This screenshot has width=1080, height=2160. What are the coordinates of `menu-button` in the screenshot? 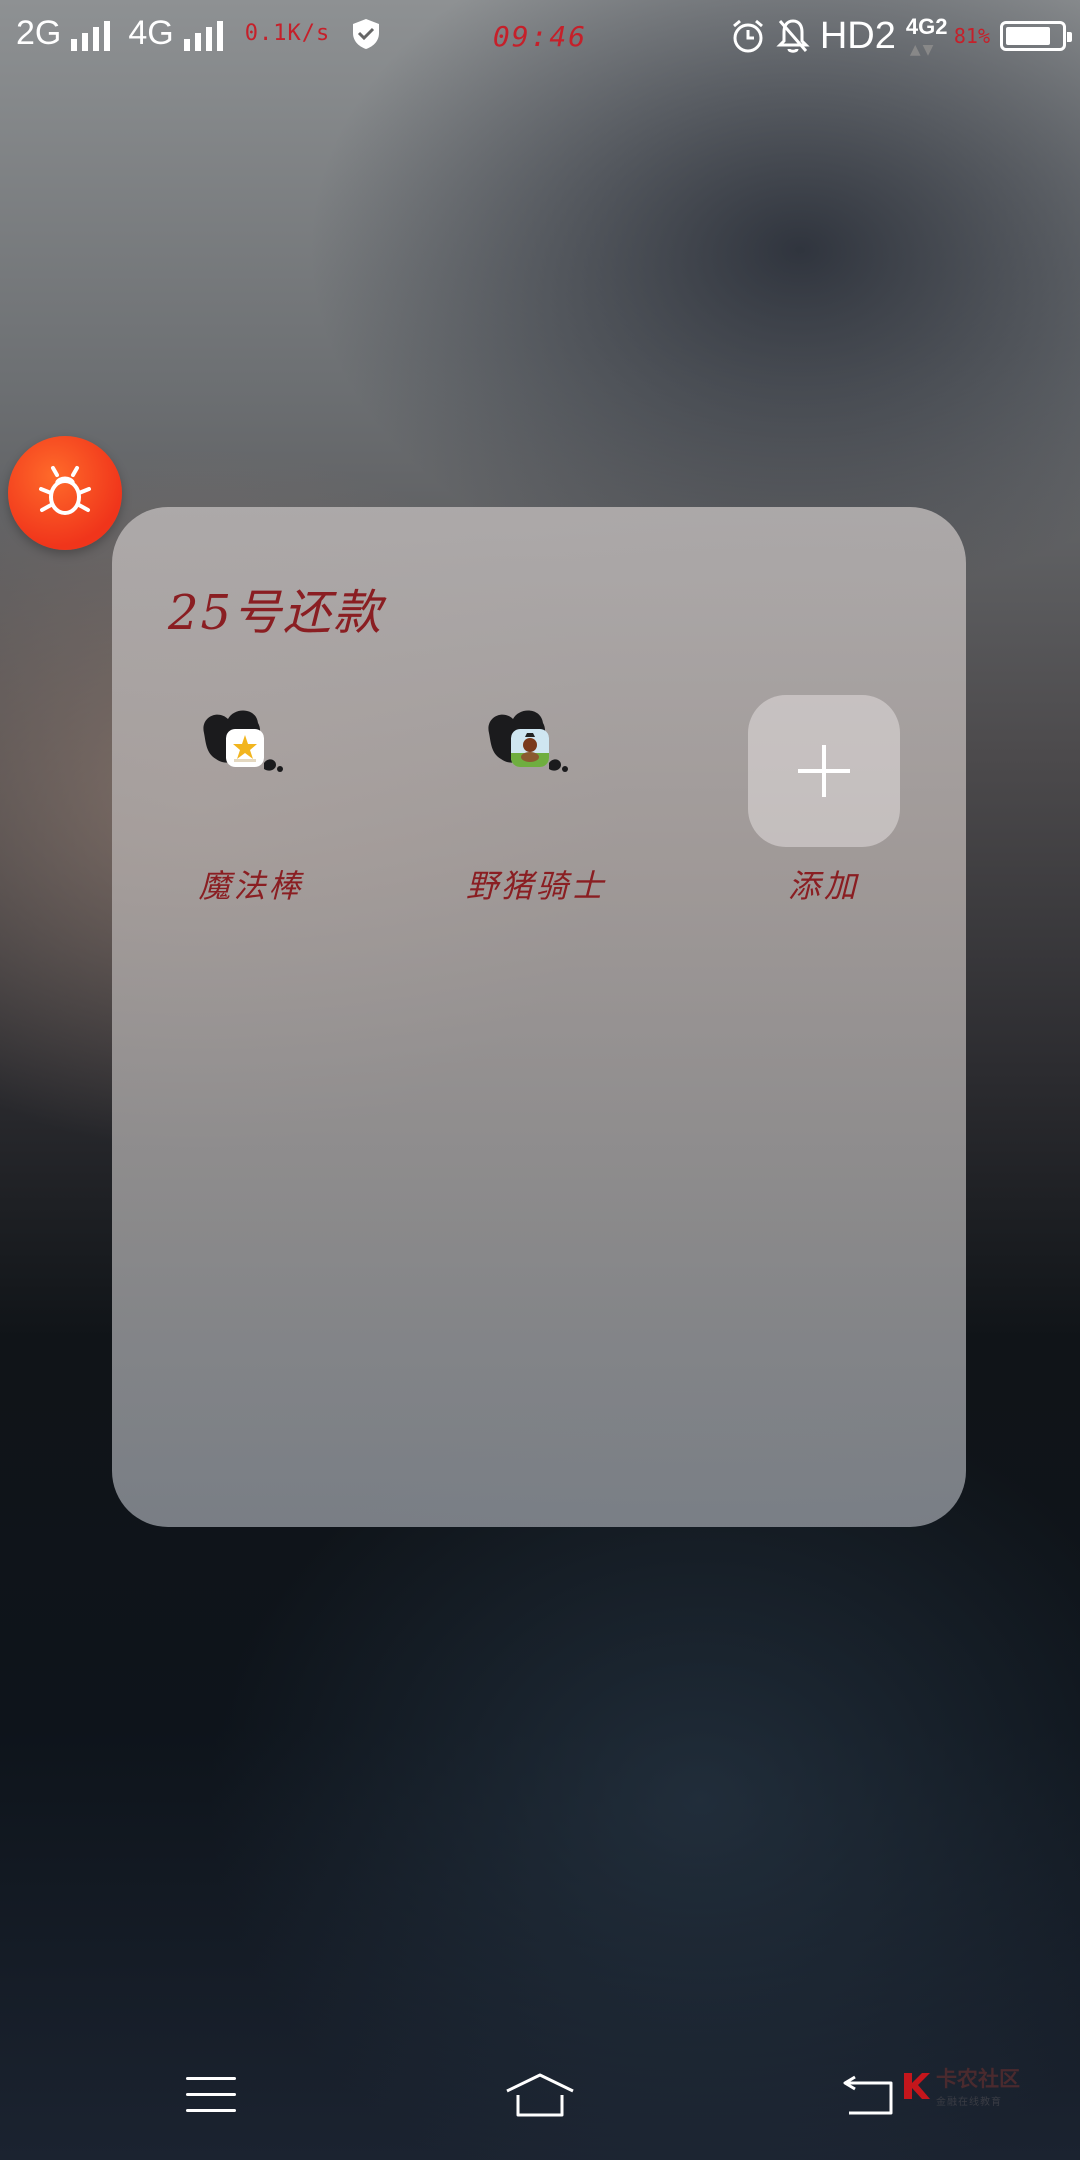 It's located at (211, 2095).